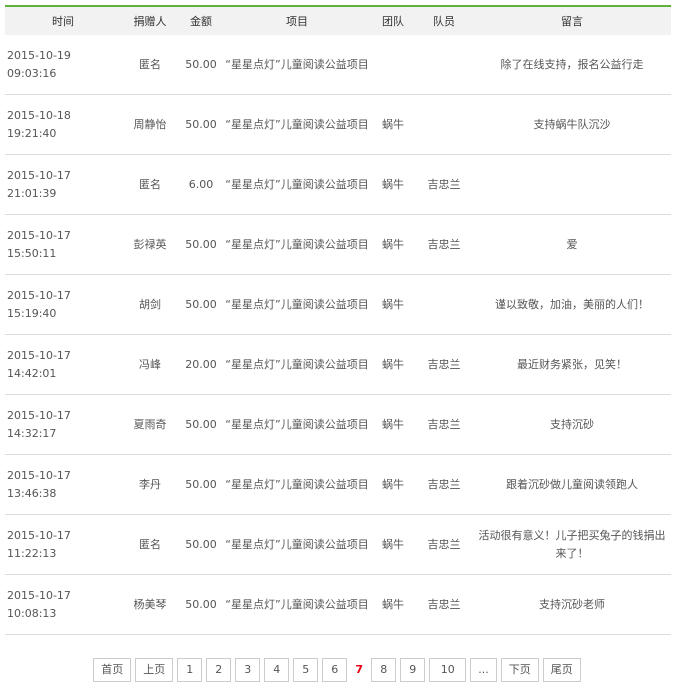  Describe the element at coordinates (572, 604) in the screenshot. I see `cell-message: 支持沉砂老师` at that location.